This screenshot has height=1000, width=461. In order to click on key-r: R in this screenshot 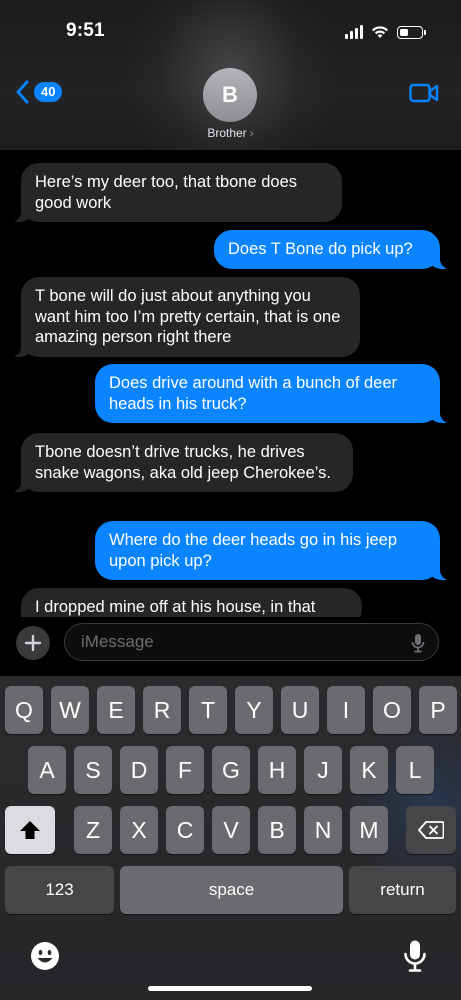, I will do `click(162, 710)`.